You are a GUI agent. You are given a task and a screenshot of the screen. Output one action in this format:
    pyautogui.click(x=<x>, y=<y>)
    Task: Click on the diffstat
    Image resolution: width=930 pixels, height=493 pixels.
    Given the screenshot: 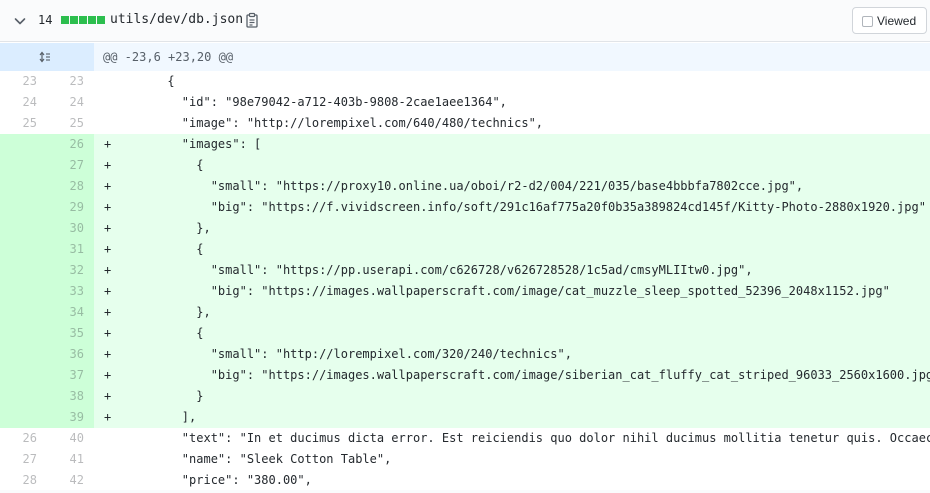 What is the action you would take?
    pyautogui.click(x=83, y=20)
    